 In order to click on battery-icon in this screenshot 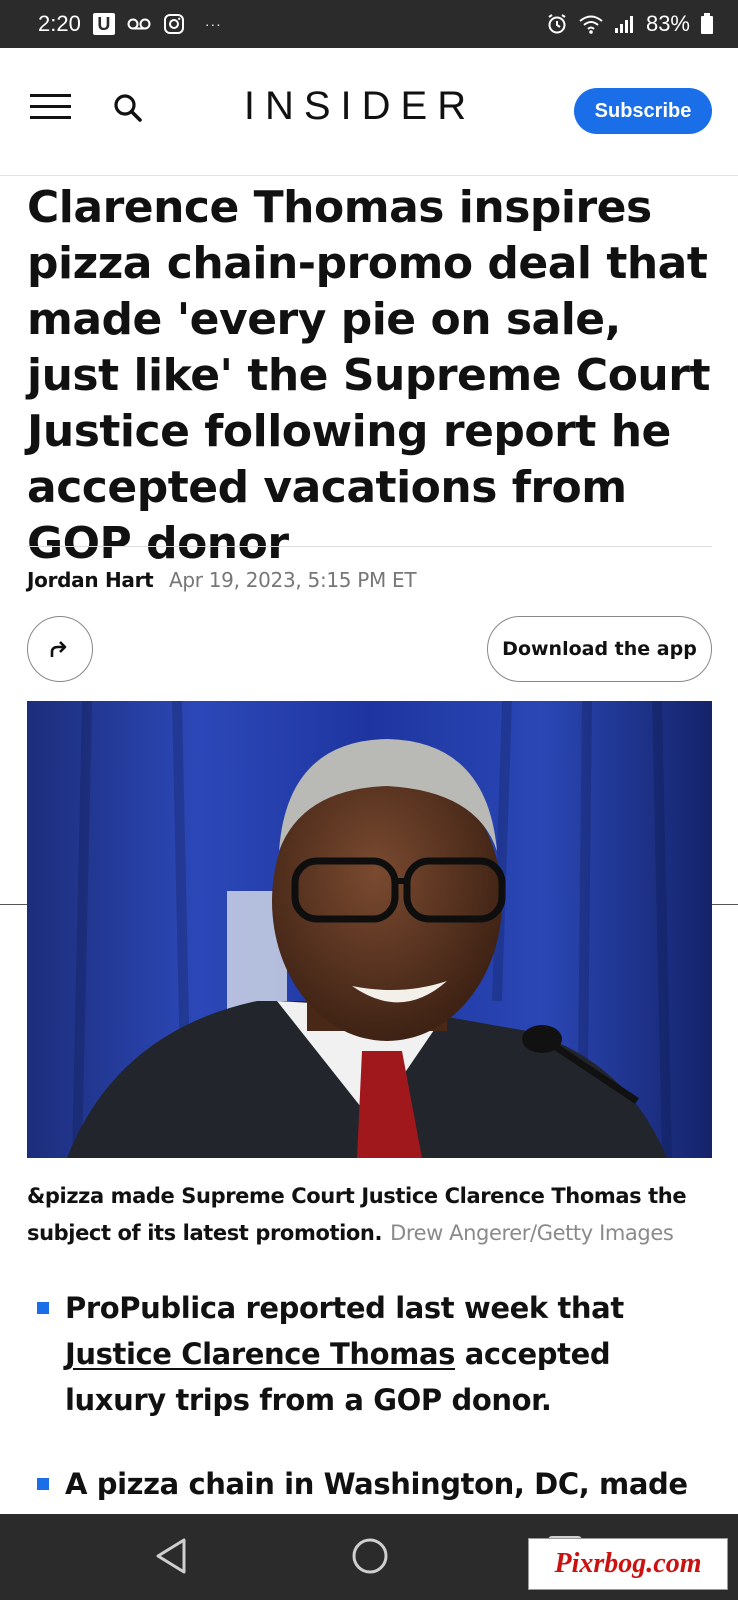, I will do `click(707, 23)`.